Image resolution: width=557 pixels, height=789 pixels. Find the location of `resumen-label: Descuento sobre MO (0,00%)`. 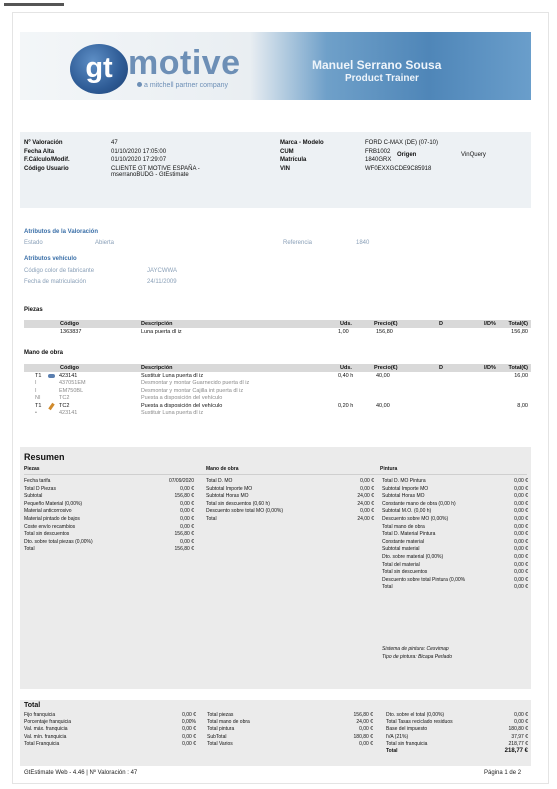

resumen-label: Descuento sobre MO (0,00%) is located at coordinates (415, 519).